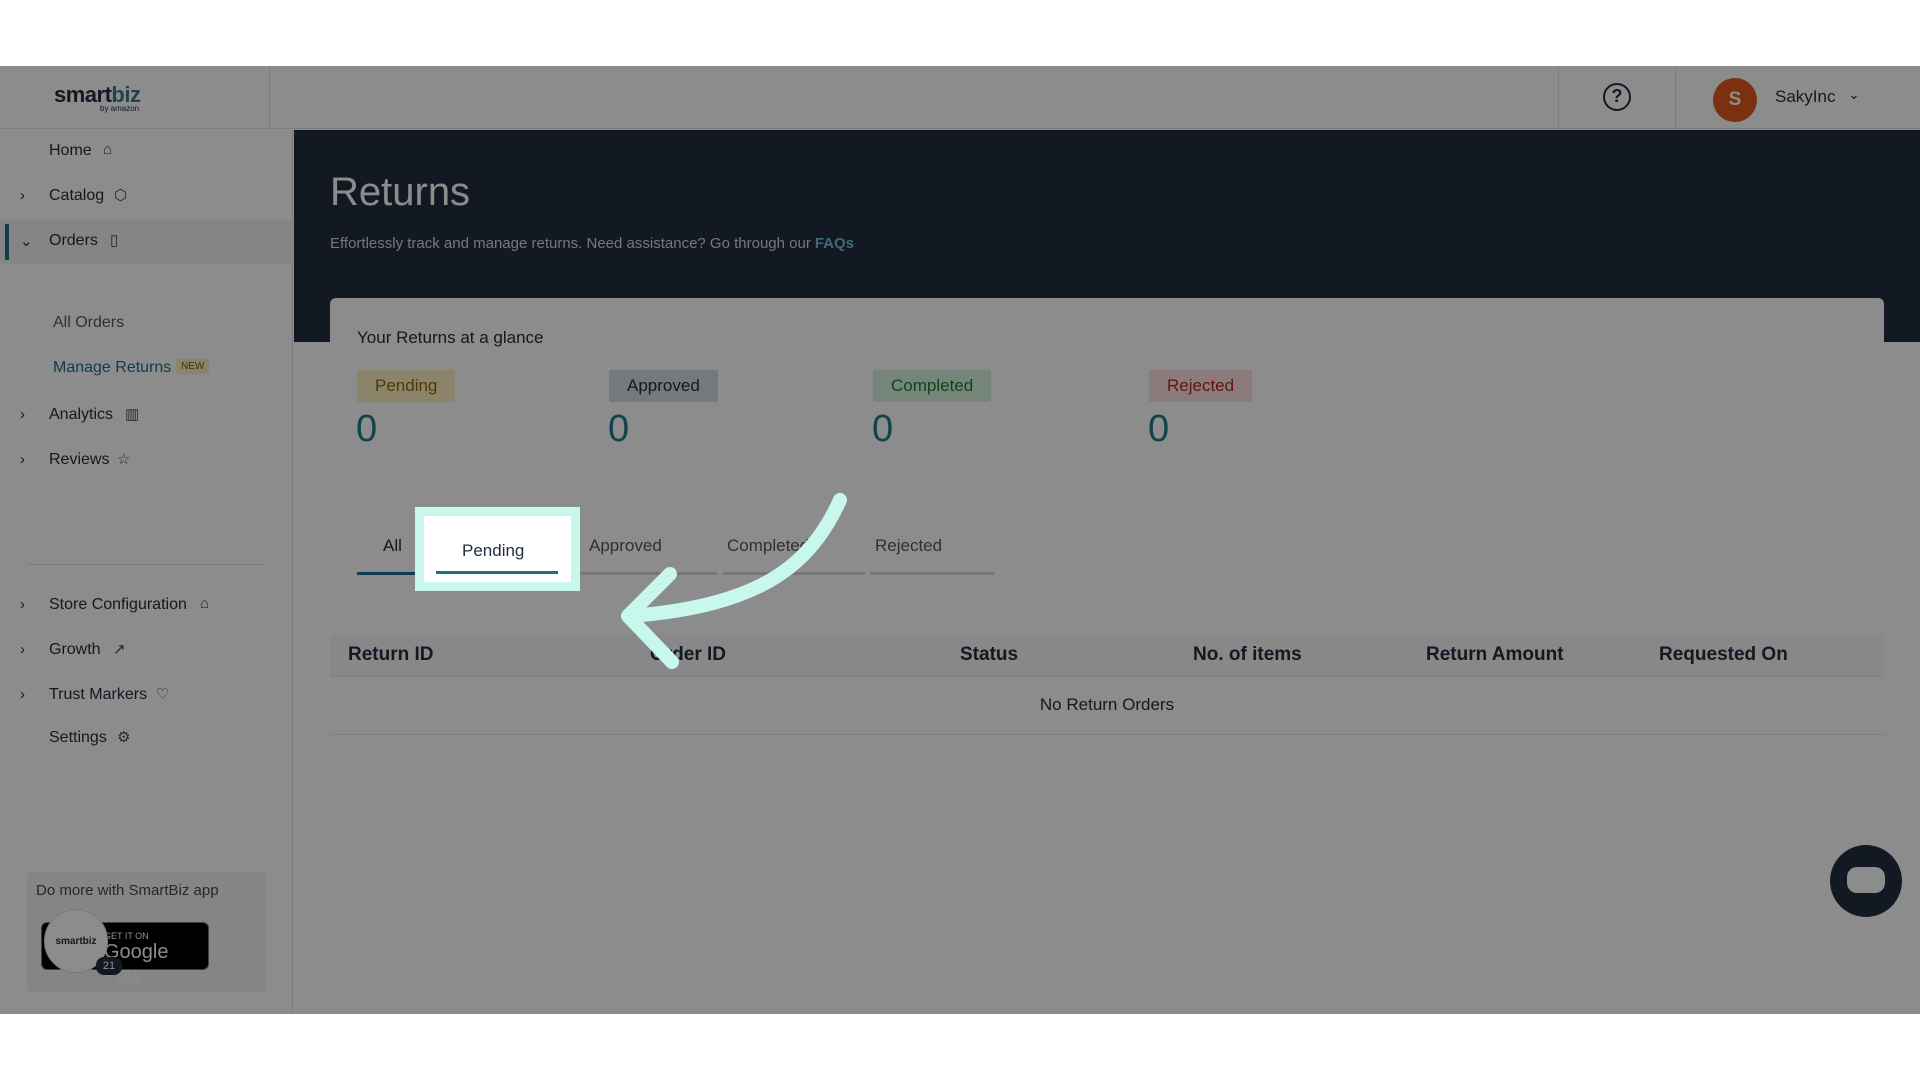 This screenshot has height=1080, width=1920. I want to click on highlighted-tab-pending: Pending, so click(497, 549).